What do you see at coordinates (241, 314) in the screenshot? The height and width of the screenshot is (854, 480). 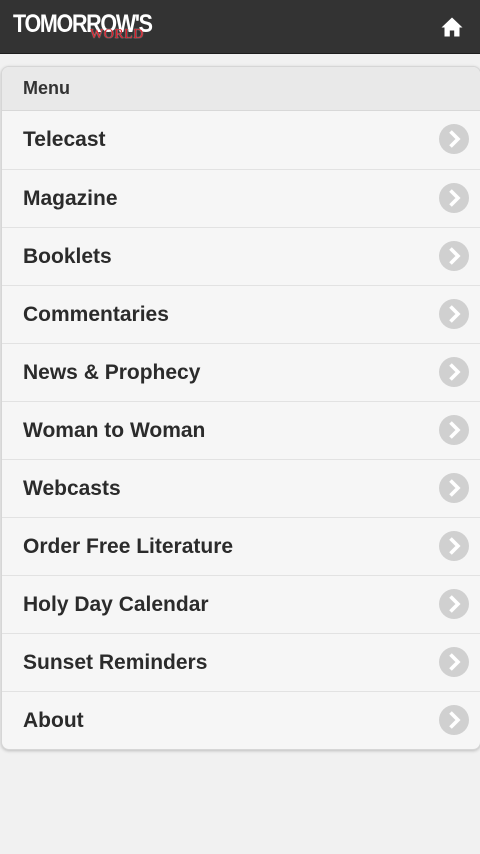 I see `menu-item-commentaries: Commentaries` at bounding box center [241, 314].